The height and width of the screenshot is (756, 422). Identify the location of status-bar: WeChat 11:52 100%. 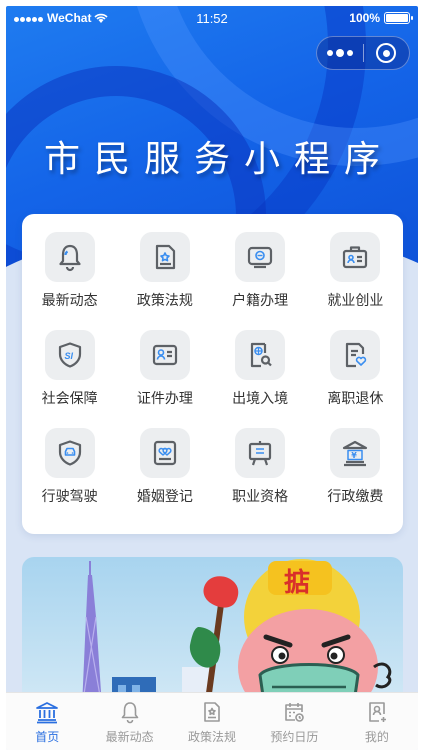
(212, 19).